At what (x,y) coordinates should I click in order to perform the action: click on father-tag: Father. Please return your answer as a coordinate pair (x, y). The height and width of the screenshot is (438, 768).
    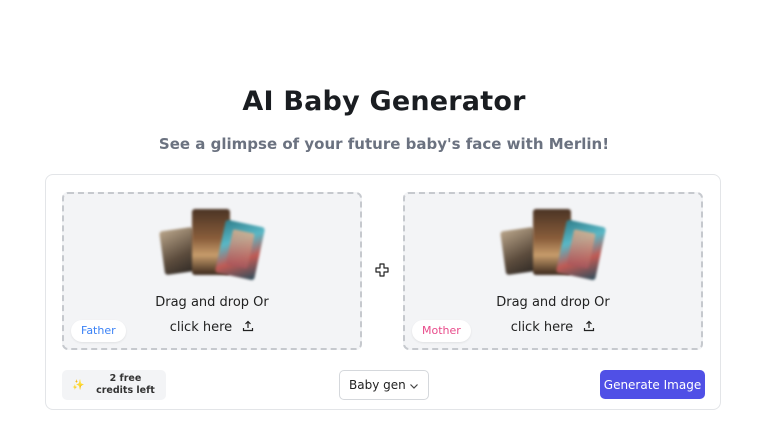
    Looking at the image, I should click on (98, 331).